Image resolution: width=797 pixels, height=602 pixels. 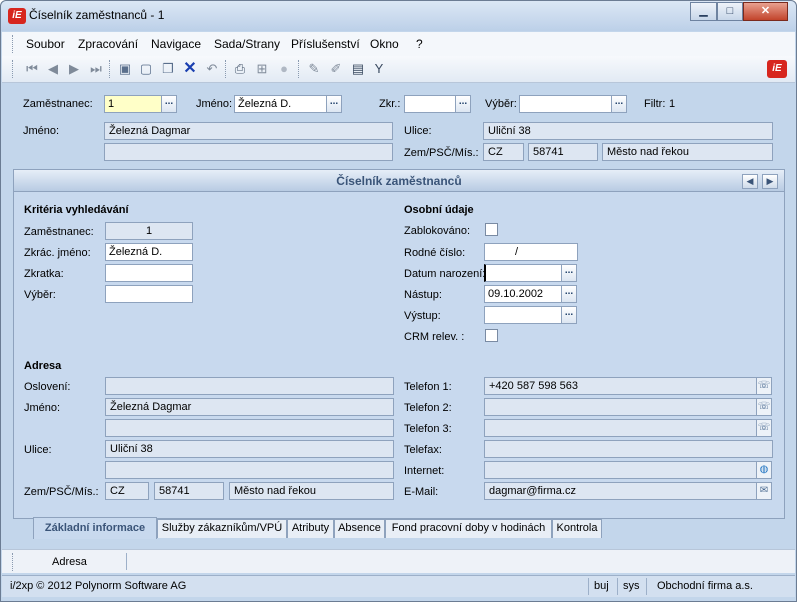 I want to click on menu-prislusenstvi: Příslušenství, so click(x=325, y=44).